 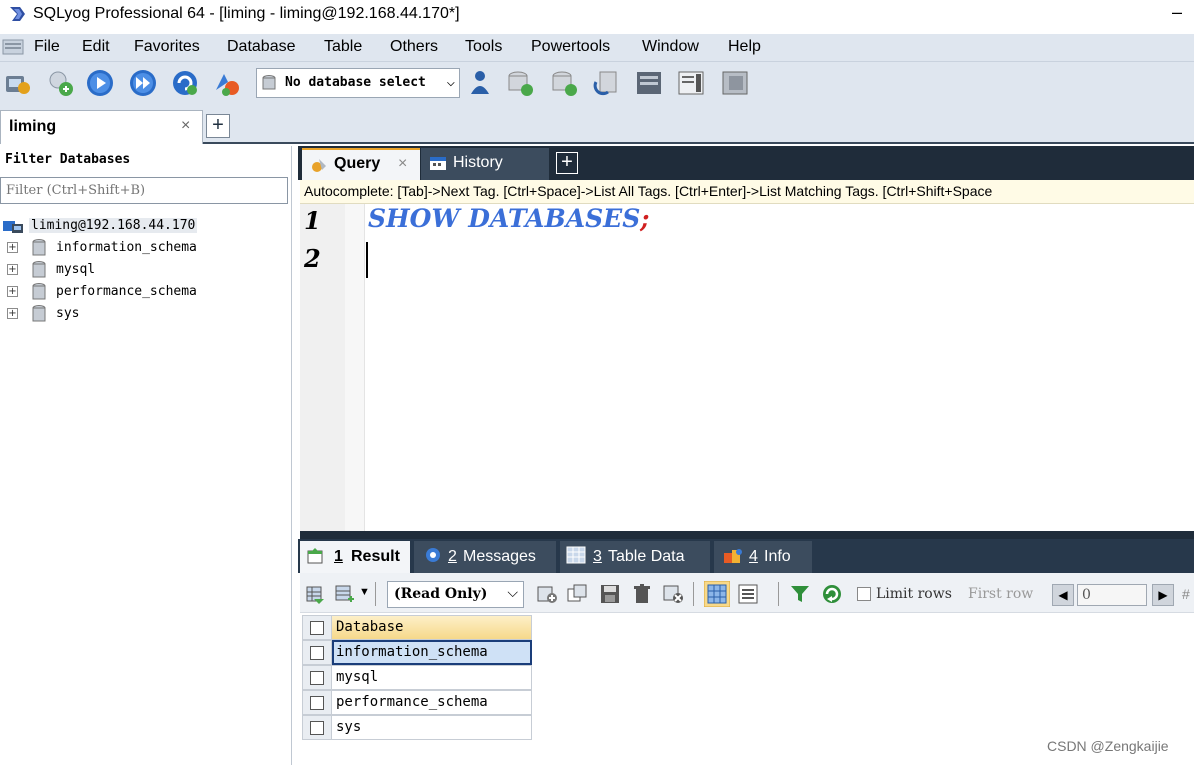 I want to click on main-toolbar, so click(x=597, y=84).